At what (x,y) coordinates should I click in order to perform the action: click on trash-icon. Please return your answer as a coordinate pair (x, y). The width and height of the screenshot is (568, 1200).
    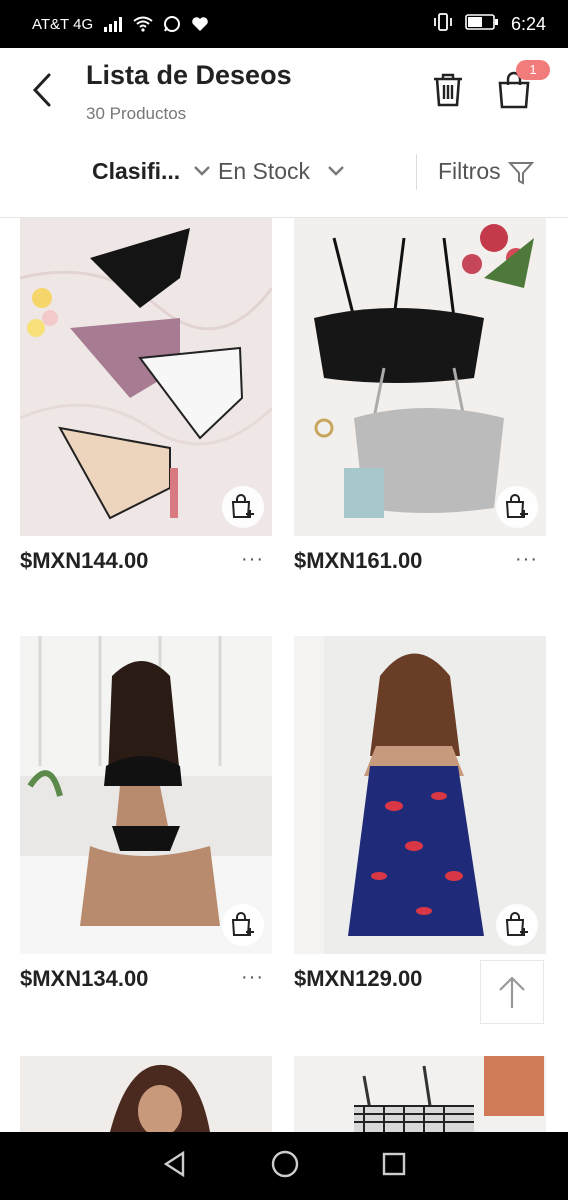
    Looking at the image, I should click on (448, 90).